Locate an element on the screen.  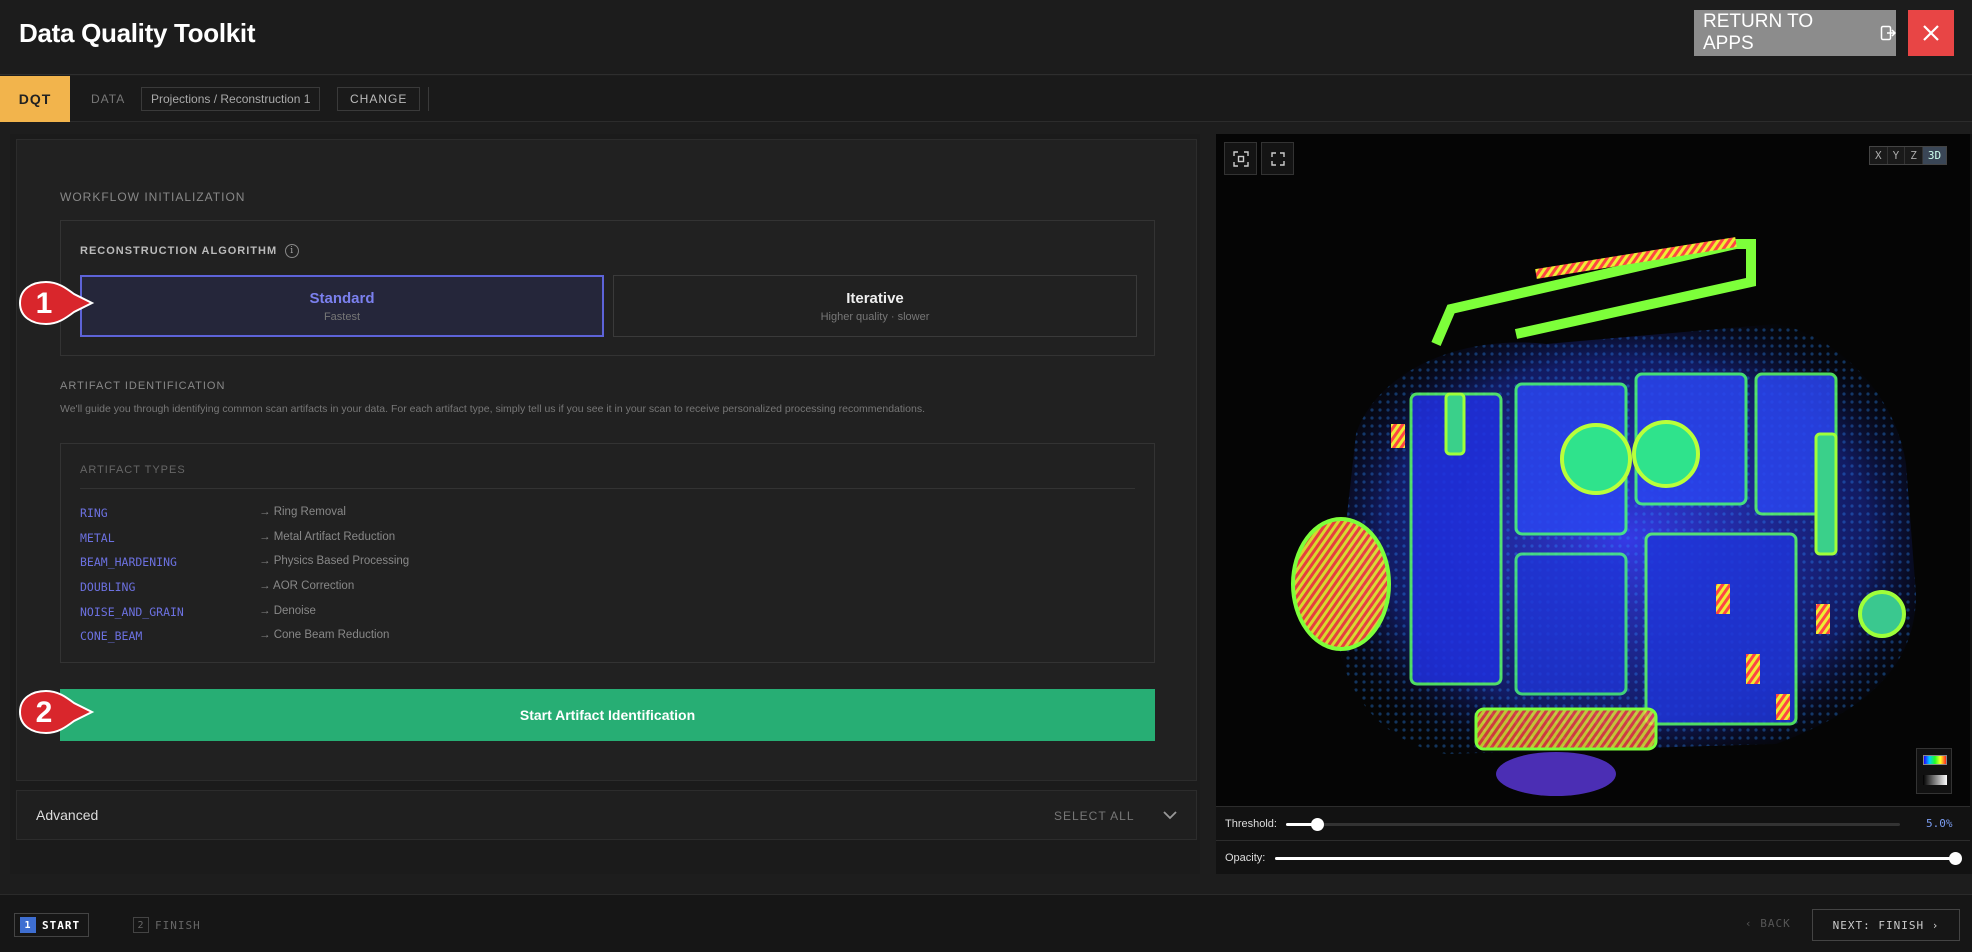
threshold-row: Threshold: 5.0% is located at coordinates (1593, 823).